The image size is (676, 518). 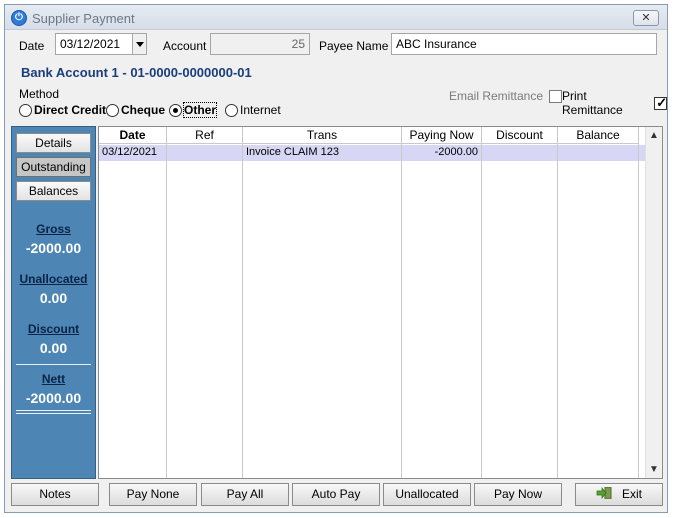 What do you see at coordinates (185, 46) in the screenshot?
I see `account-label: Account` at bounding box center [185, 46].